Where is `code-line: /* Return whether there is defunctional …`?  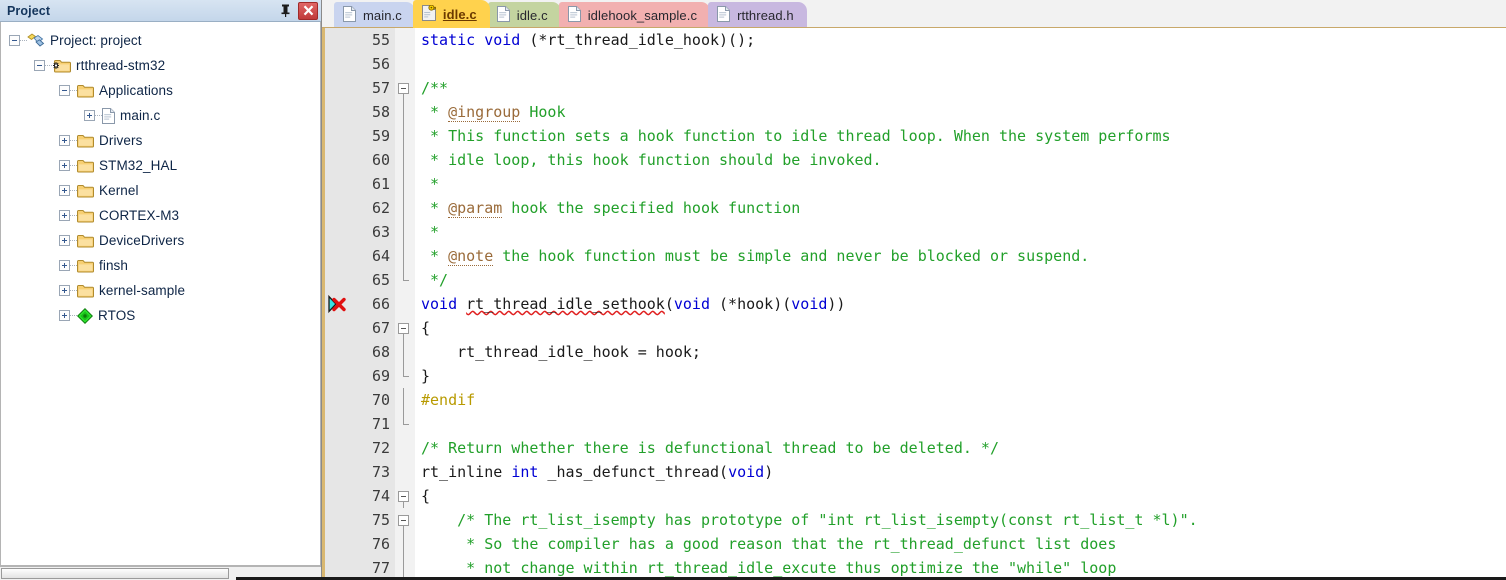 code-line: /* Return whether there is defunctional … is located at coordinates (963, 448).